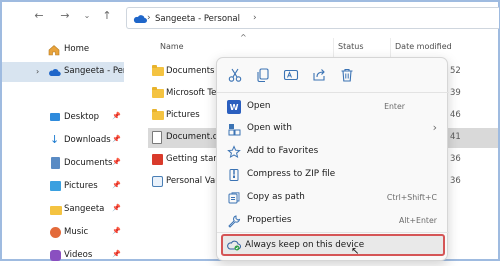 The width and height of the screenshot is (500, 266). I want to click on open-with-icon, so click(234, 130).